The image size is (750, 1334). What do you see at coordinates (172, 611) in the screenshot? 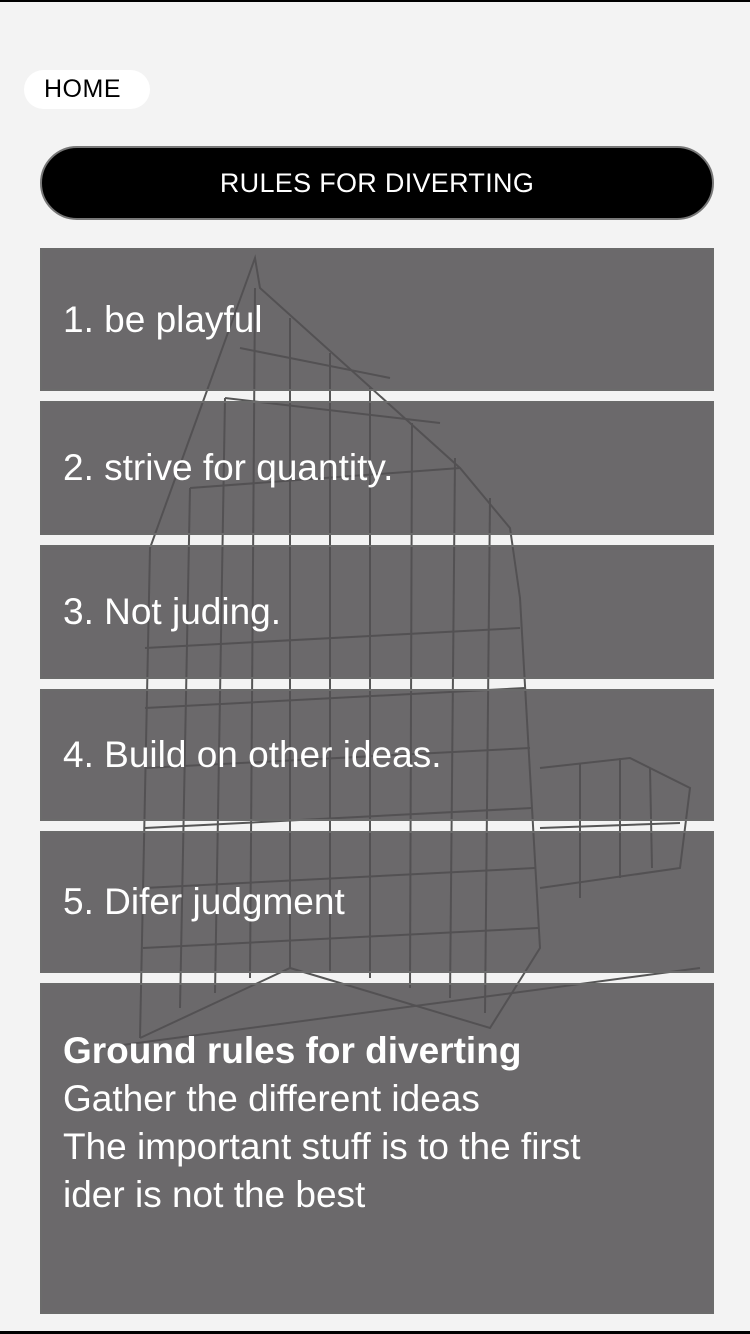
I see `rule-text: 3. Not juding.` at bounding box center [172, 611].